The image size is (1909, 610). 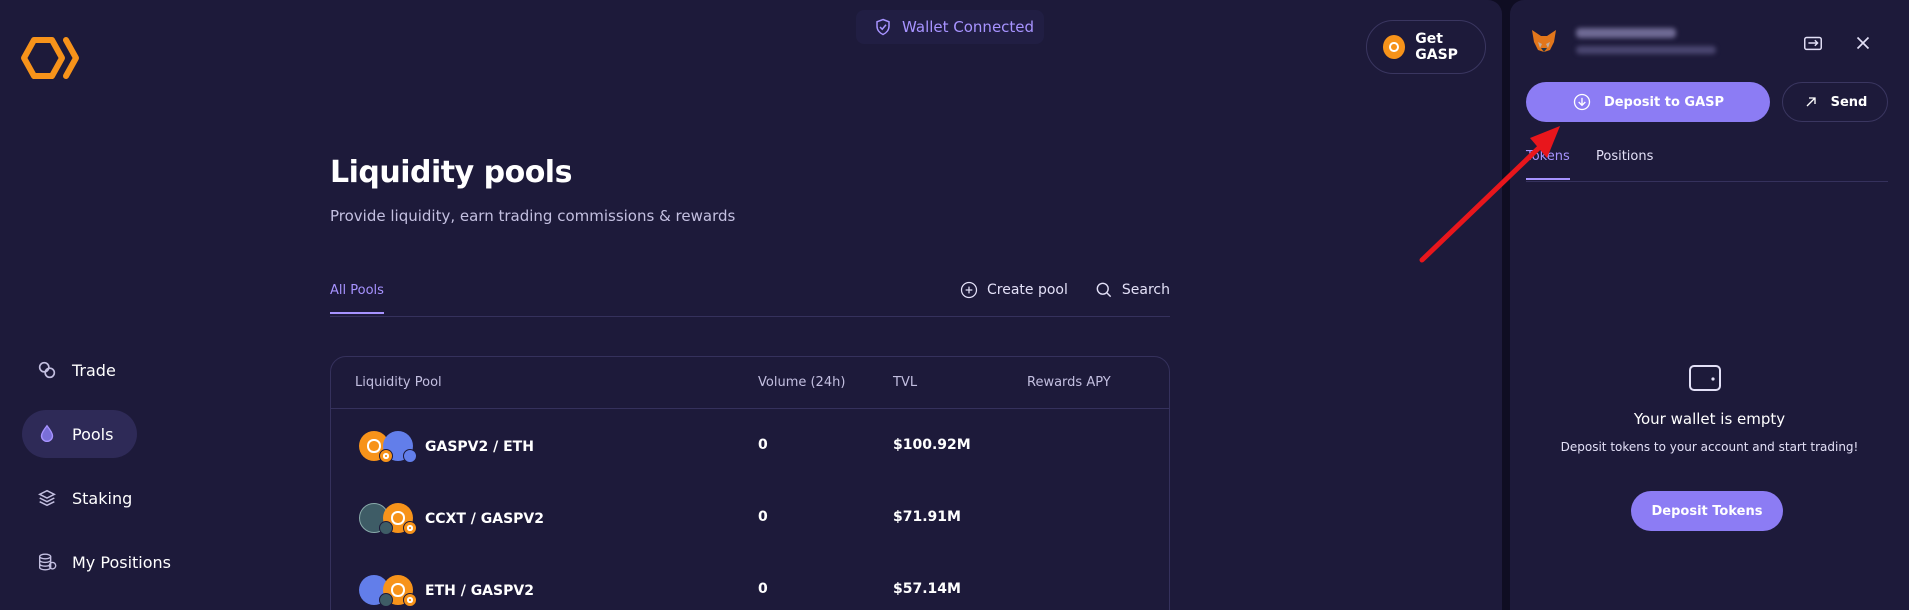 I want to click on trade-icon, so click(x=47, y=370).